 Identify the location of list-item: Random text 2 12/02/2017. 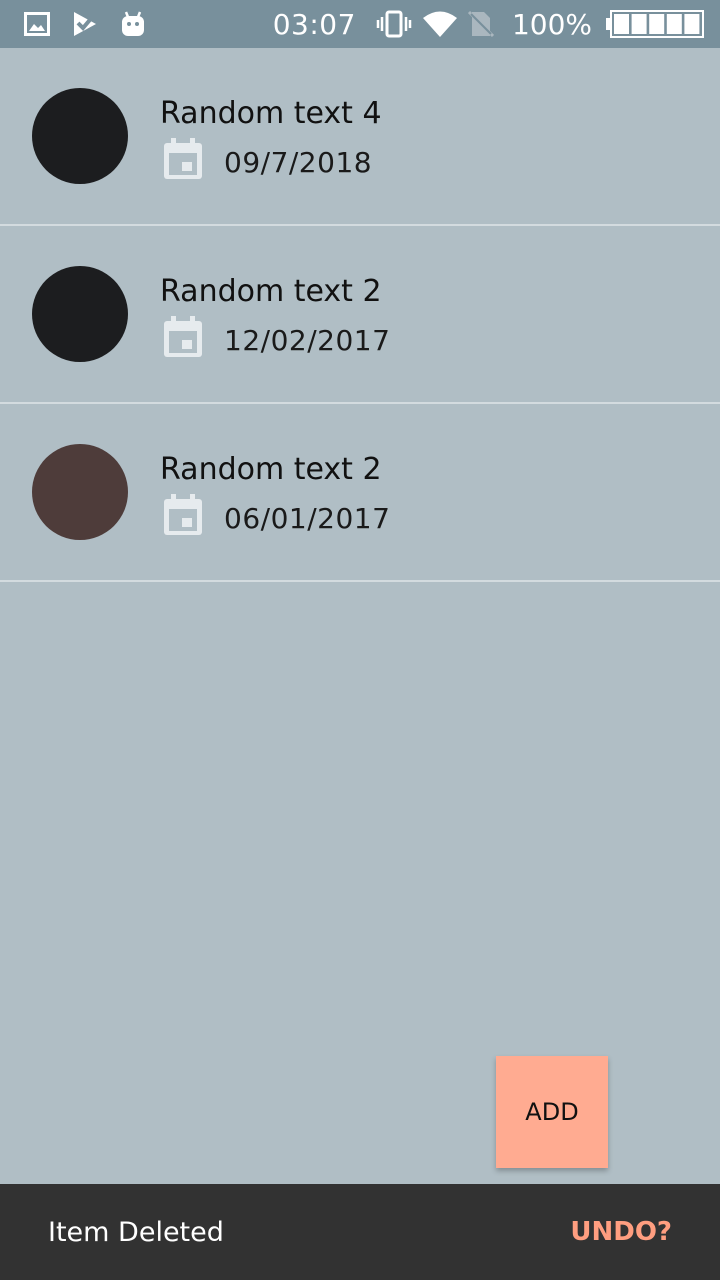
(360, 315).